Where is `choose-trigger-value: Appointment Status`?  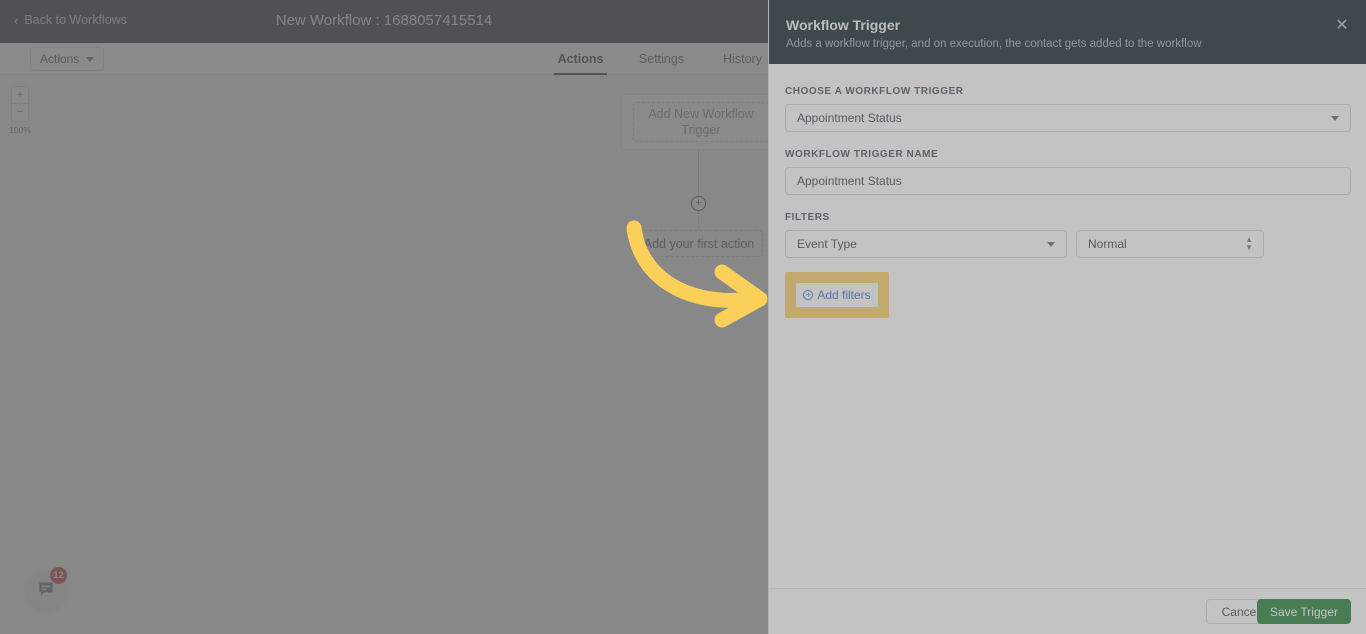
choose-trigger-value: Appointment Status is located at coordinates (849, 118).